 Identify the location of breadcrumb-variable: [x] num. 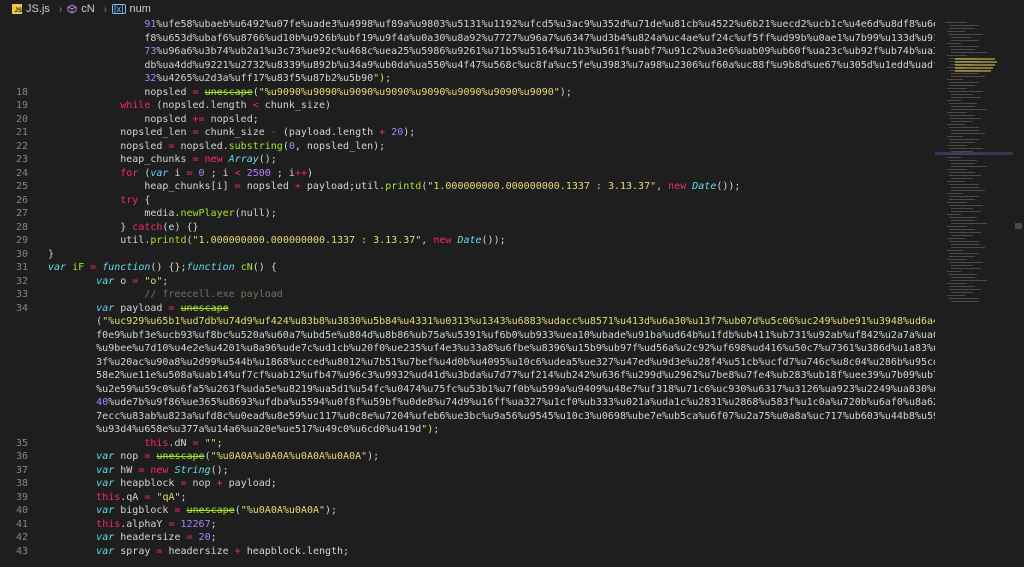
(131, 9).